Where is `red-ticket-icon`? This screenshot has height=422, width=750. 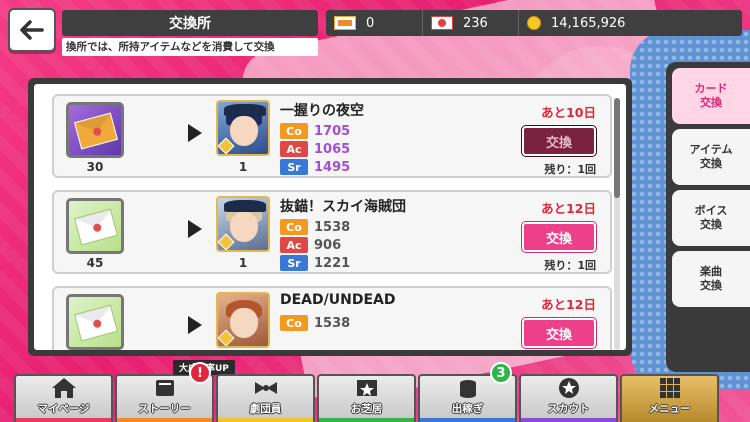
red-ticket-icon is located at coordinates (442, 23).